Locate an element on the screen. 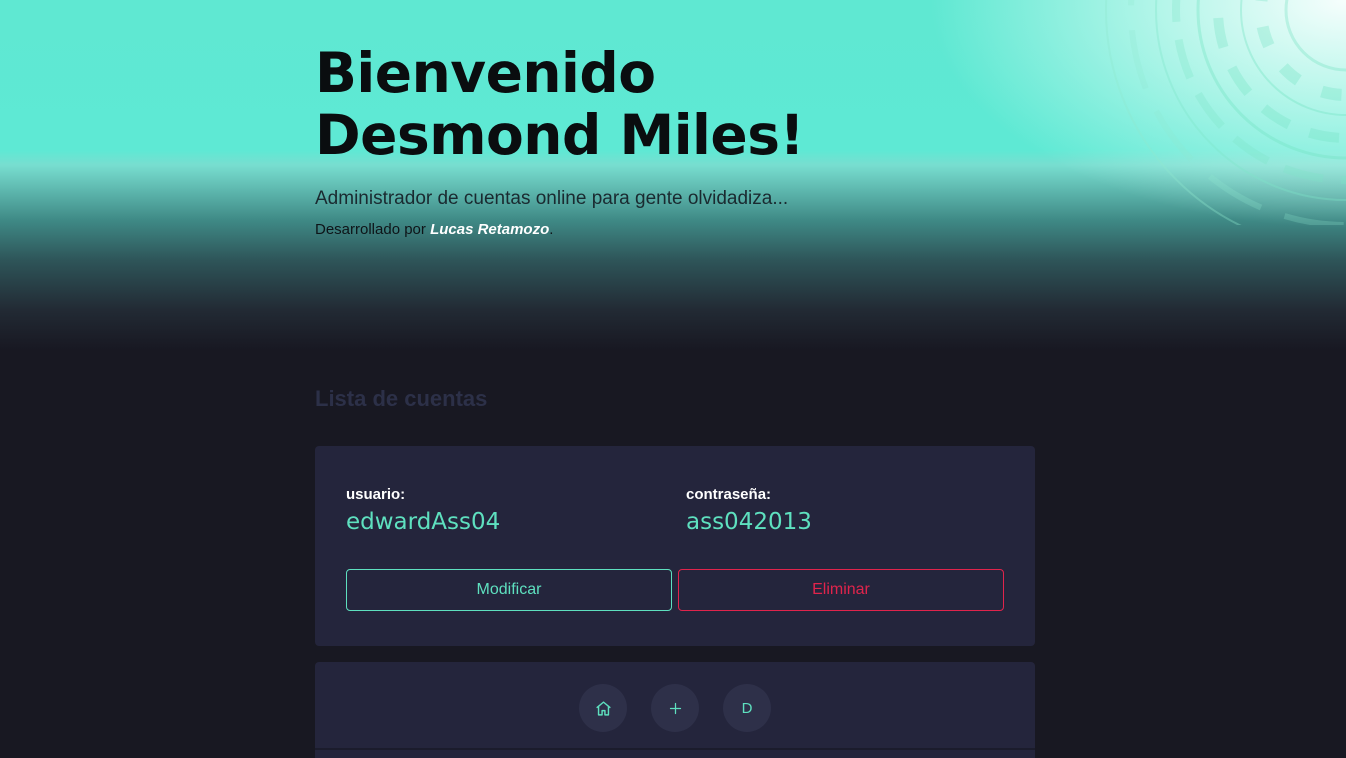 Image resolution: width=1346 pixels, height=758 pixels. add-account-button is located at coordinates (675, 708).